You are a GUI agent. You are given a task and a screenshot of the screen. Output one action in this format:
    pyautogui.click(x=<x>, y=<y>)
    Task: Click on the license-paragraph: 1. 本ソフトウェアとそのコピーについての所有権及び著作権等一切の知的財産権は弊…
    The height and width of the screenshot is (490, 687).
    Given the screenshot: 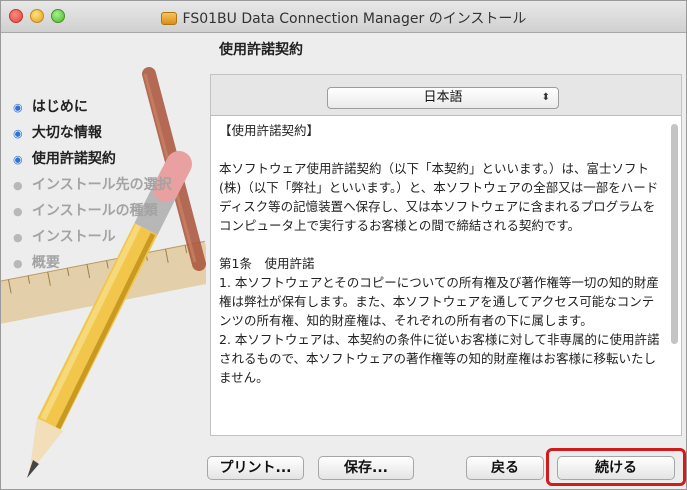 What is the action you would take?
    pyautogui.click(x=439, y=301)
    